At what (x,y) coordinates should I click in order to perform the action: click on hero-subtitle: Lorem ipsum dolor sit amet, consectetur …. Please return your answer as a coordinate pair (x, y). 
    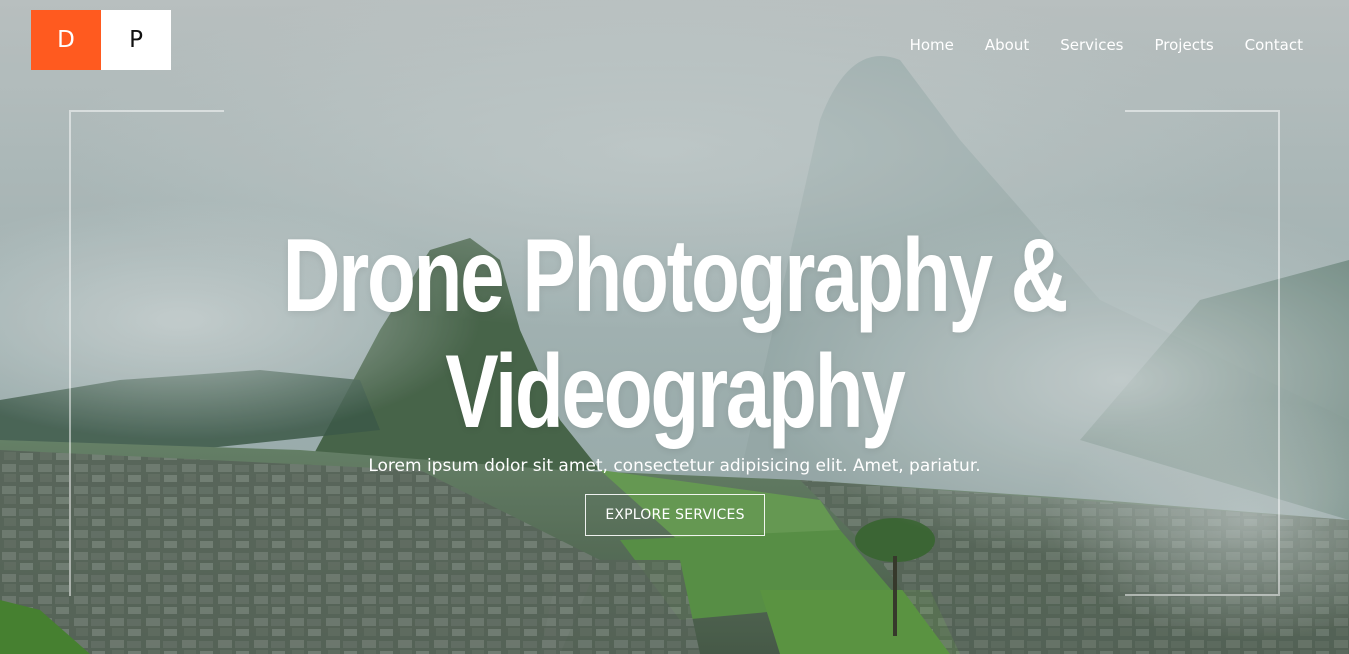
    Looking at the image, I should click on (674, 466).